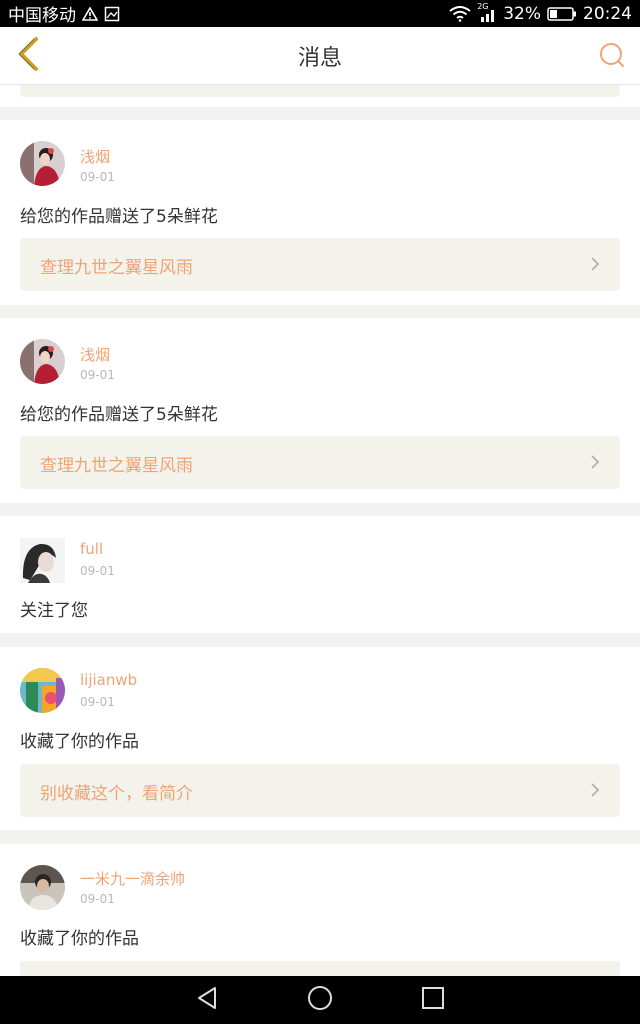  Describe the element at coordinates (112, 14) in the screenshot. I see `image-icon` at that location.